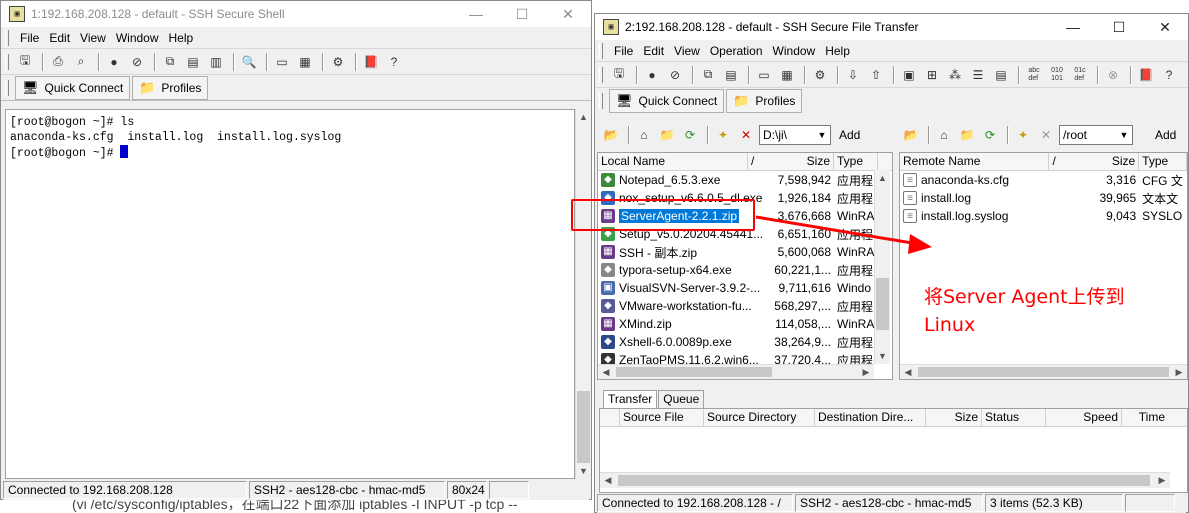  I want to click on print-icon: ⎙, so click(58, 62).